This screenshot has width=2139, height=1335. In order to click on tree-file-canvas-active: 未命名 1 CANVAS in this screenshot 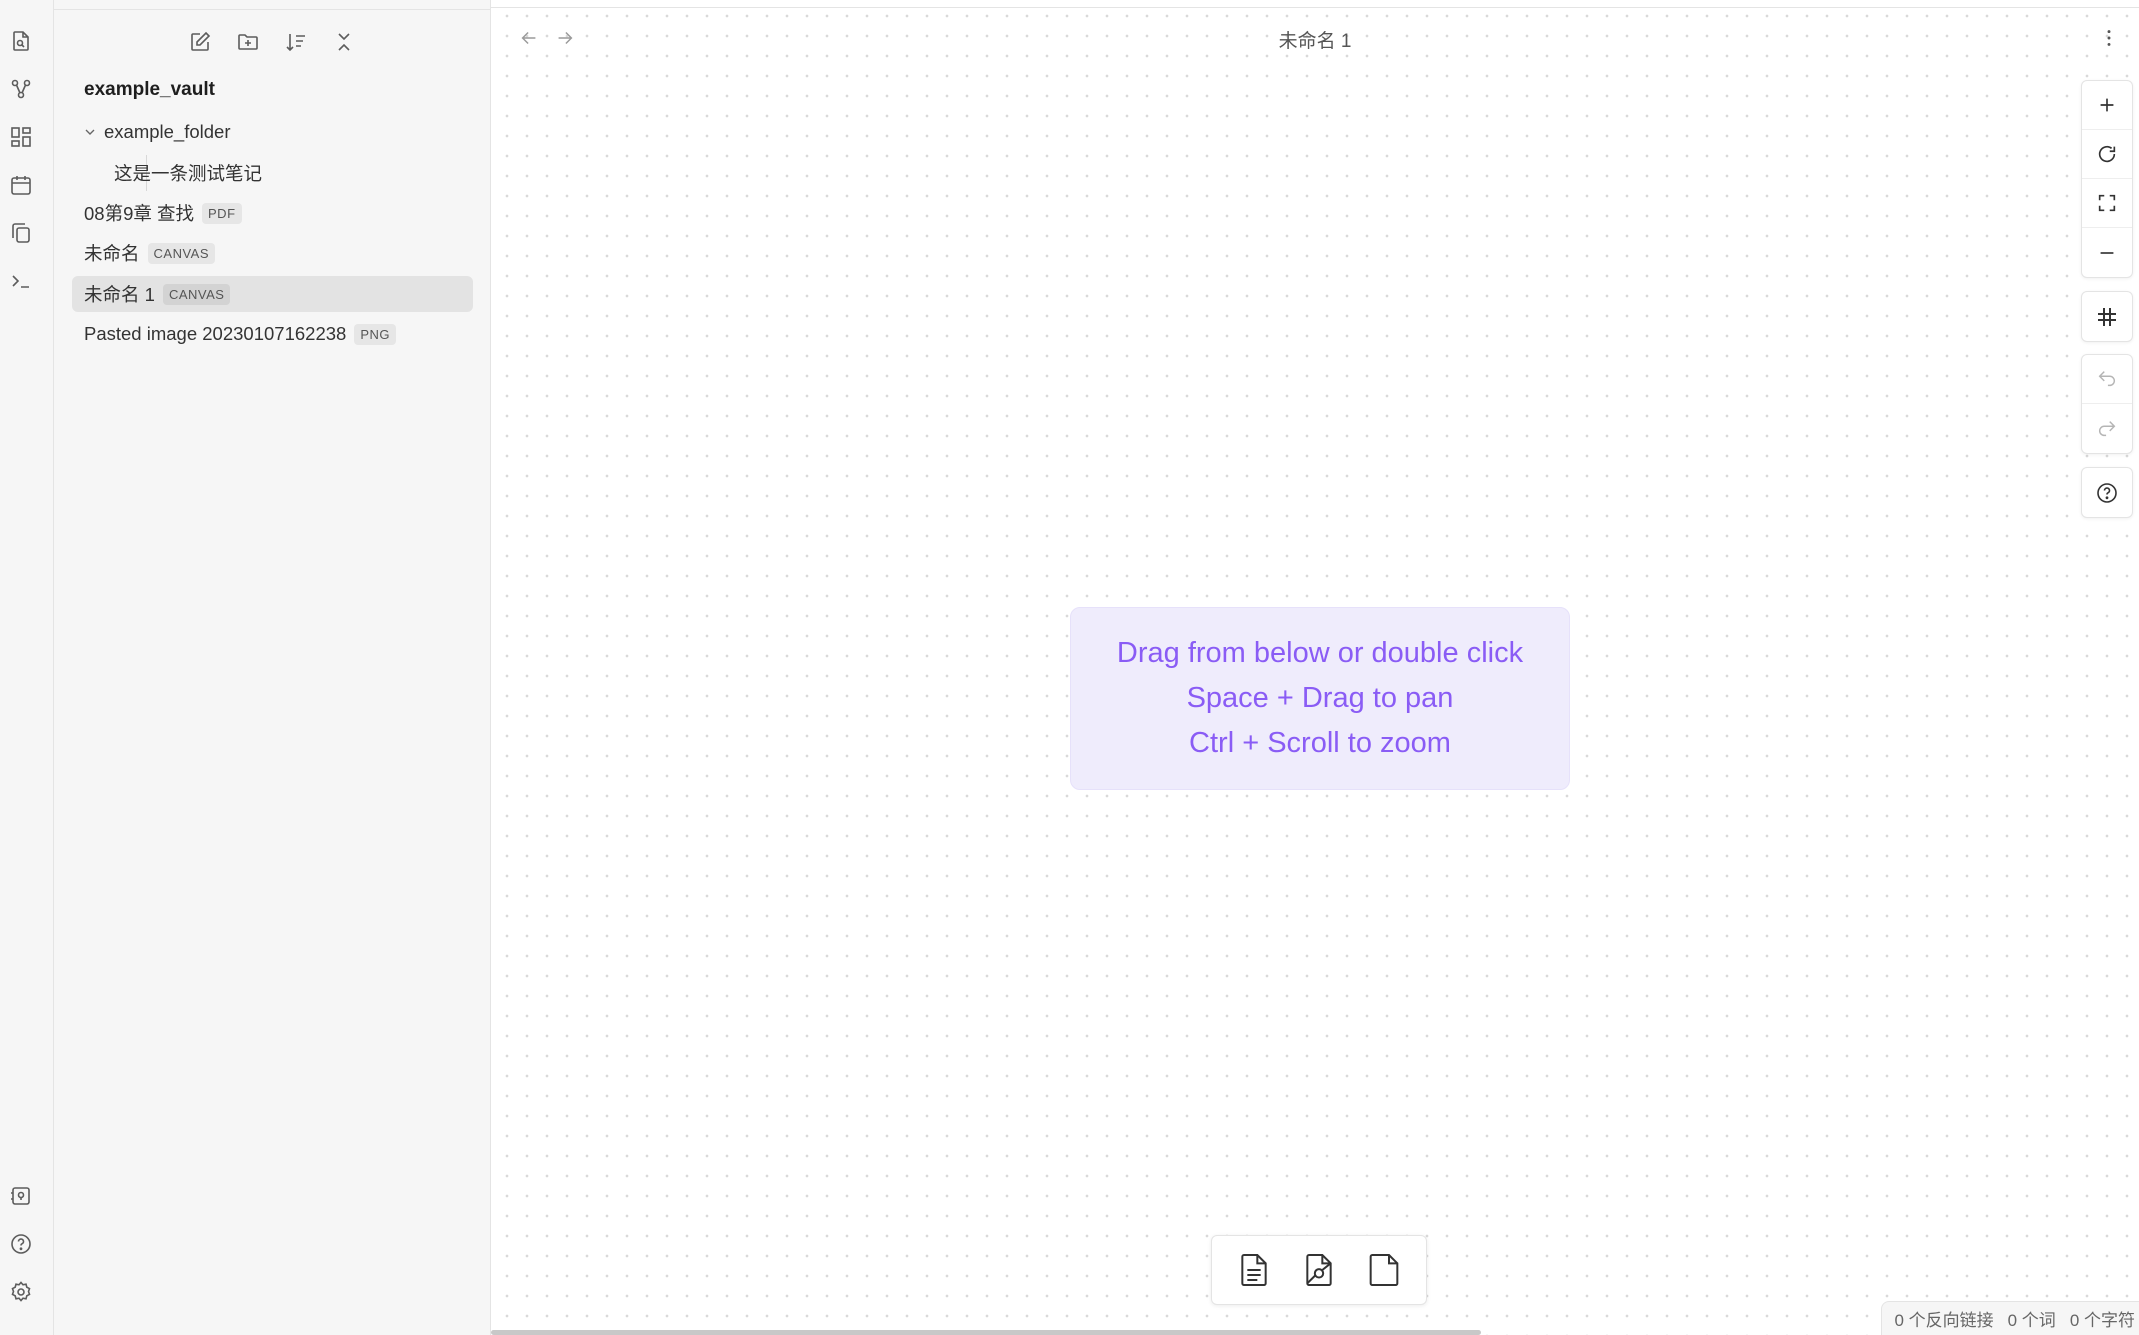, I will do `click(272, 294)`.